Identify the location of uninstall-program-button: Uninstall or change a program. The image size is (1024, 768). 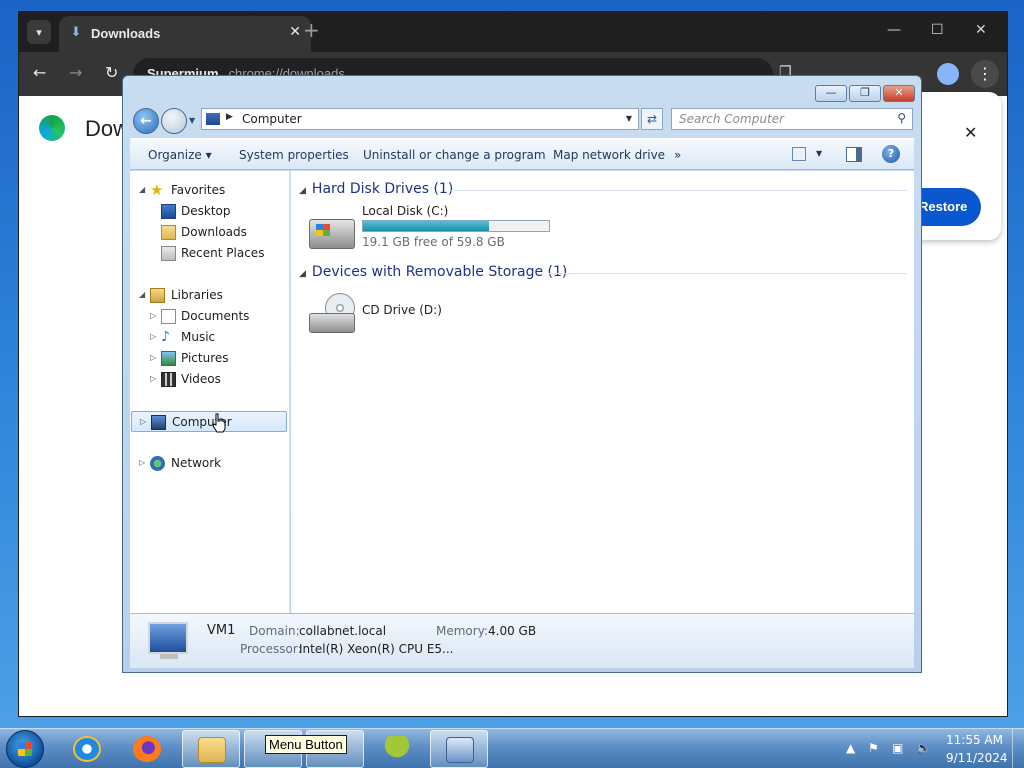
(454, 155).